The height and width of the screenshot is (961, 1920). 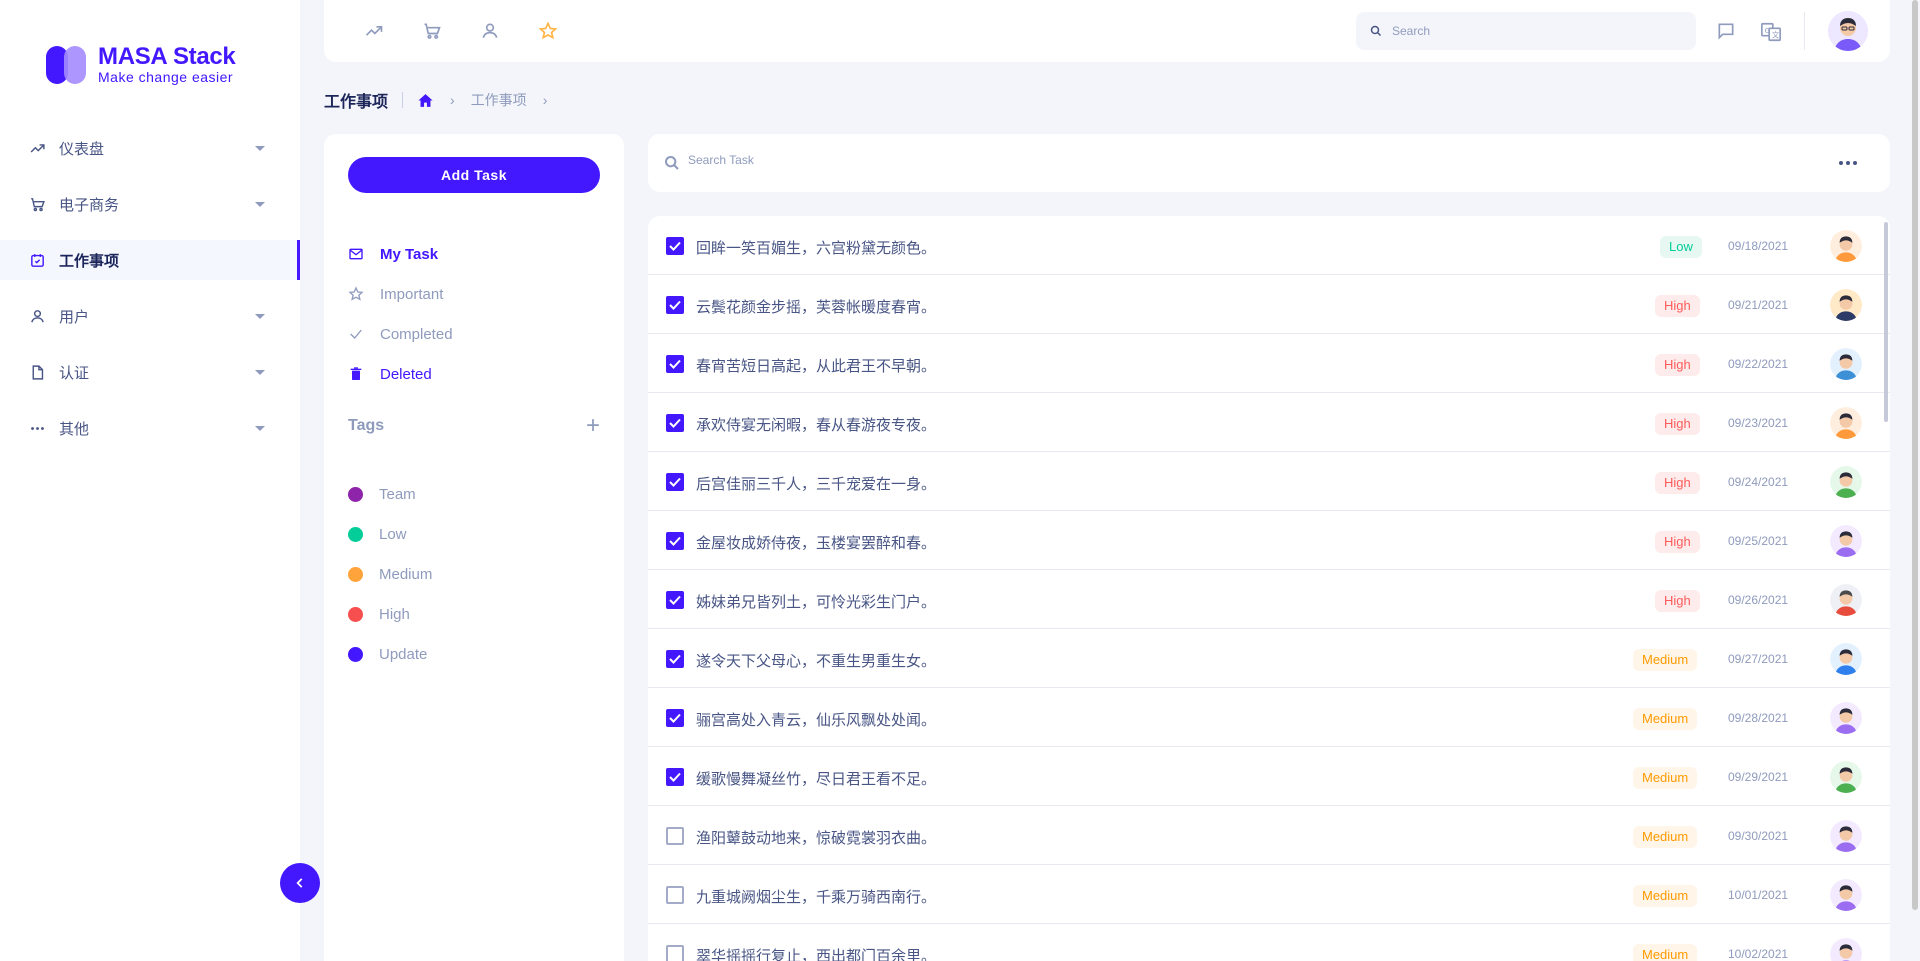 What do you see at coordinates (400, 294) in the screenshot?
I see `filter-important: Important` at bounding box center [400, 294].